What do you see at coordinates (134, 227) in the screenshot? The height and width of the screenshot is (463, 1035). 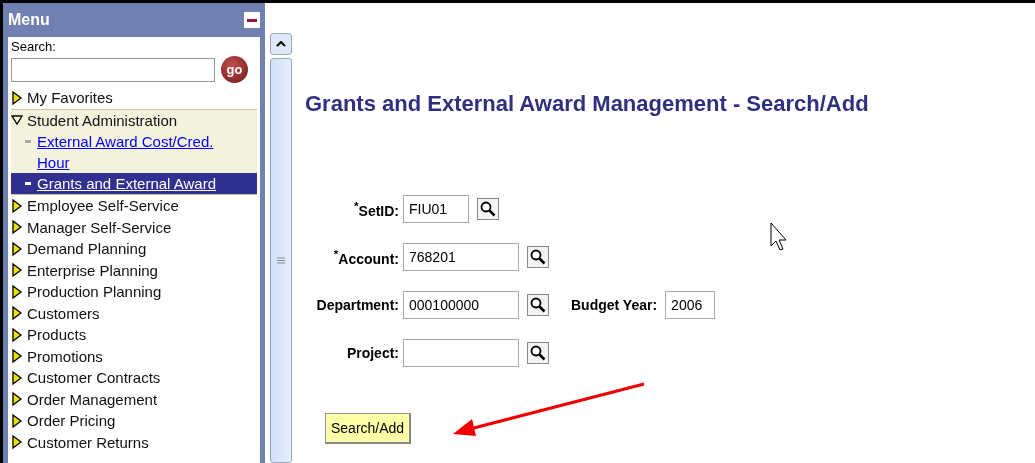 I see `menu-item: Manager Self-Service` at bounding box center [134, 227].